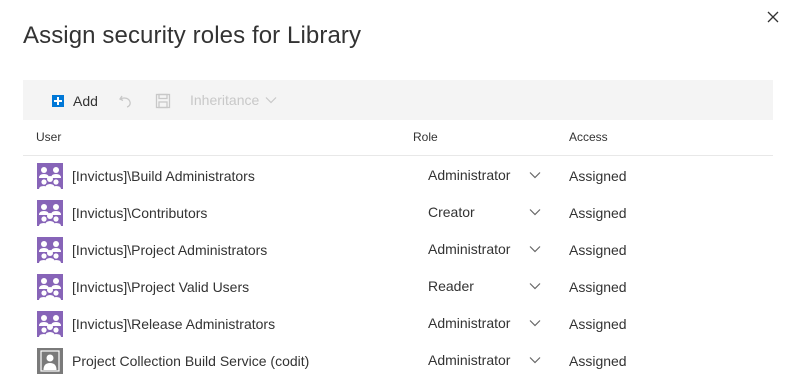 The image size is (790, 390). Describe the element at coordinates (488, 287) in the screenshot. I see `role-dropdown: Reader` at that location.